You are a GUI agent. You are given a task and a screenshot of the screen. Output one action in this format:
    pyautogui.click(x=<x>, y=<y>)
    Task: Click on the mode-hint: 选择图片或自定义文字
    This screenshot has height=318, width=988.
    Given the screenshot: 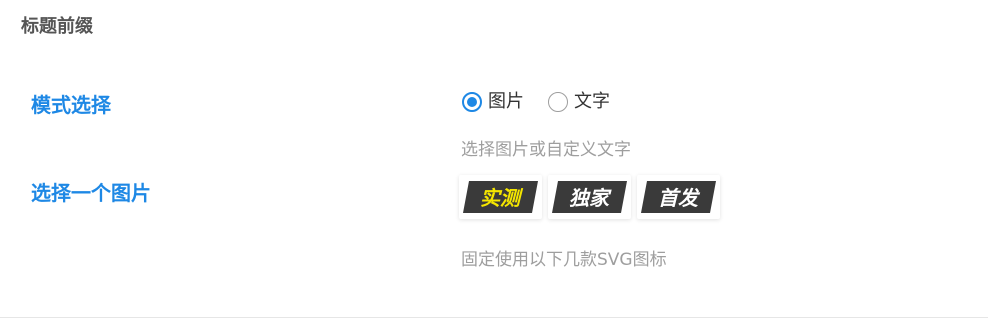 What is the action you would take?
    pyautogui.click(x=546, y=150)
    